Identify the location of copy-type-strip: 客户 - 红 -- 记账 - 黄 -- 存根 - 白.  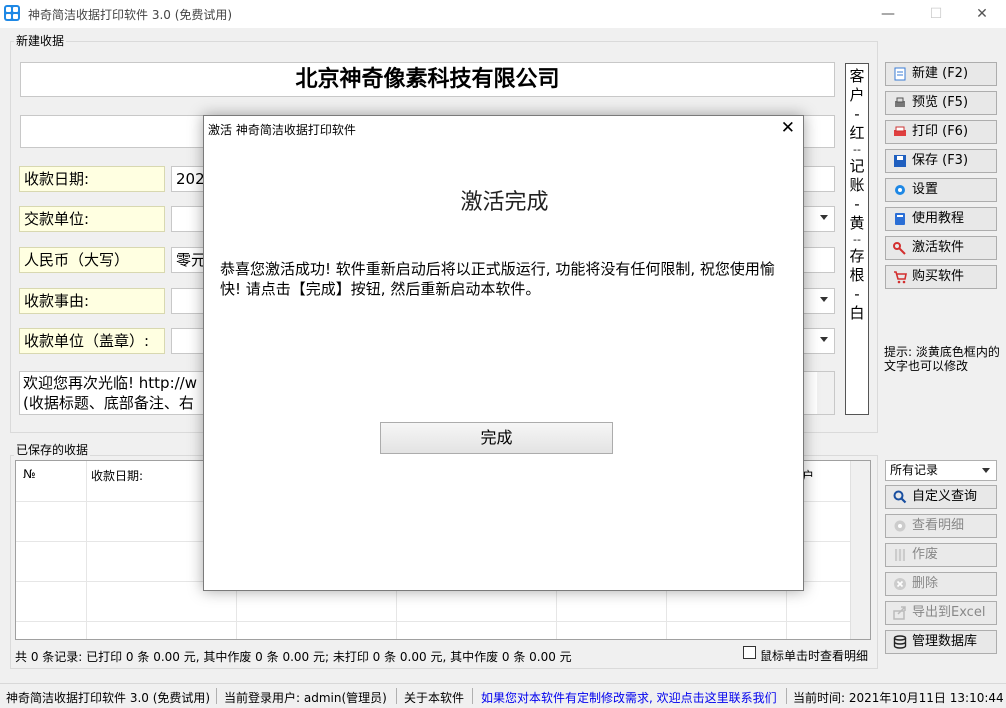
(857, 239).